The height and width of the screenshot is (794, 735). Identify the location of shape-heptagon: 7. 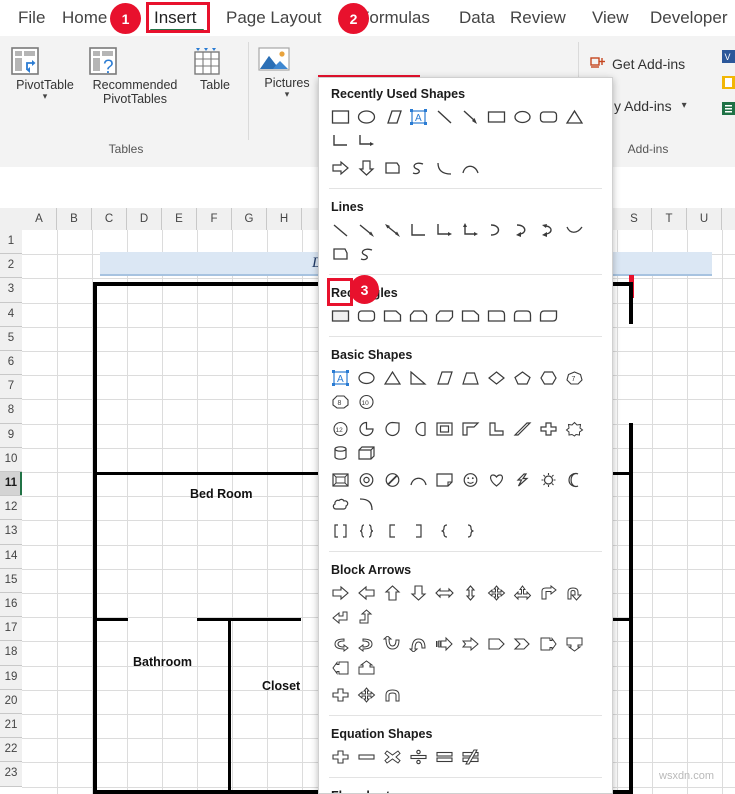
(574, 378).